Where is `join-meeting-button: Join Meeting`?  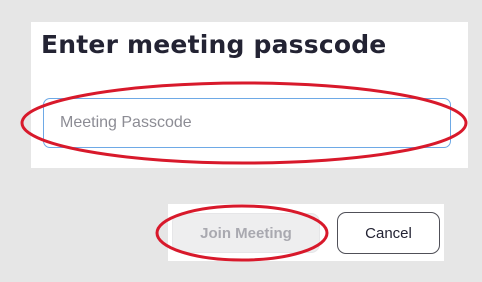
join-meeting-button: Join Meeting is located at coordinates (246, 233).